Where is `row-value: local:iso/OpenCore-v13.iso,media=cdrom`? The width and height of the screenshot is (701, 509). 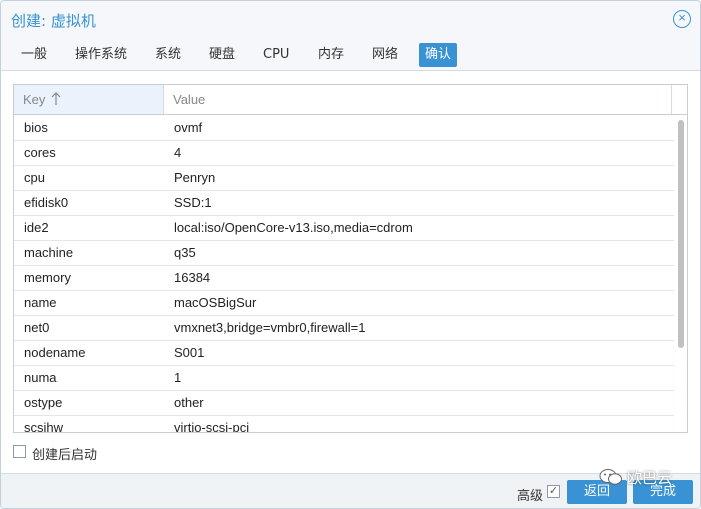 row-value: local:iso/OpenCore-v13.iso,media=cdrom is located at coordinates (293, 227).